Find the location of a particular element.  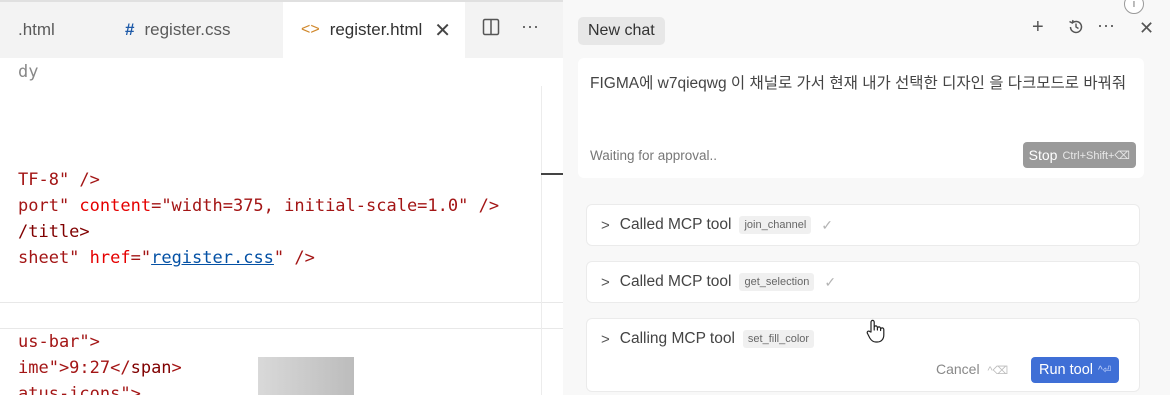

shortcut-hint: ^⌫ is located at coordinates (998, 371).